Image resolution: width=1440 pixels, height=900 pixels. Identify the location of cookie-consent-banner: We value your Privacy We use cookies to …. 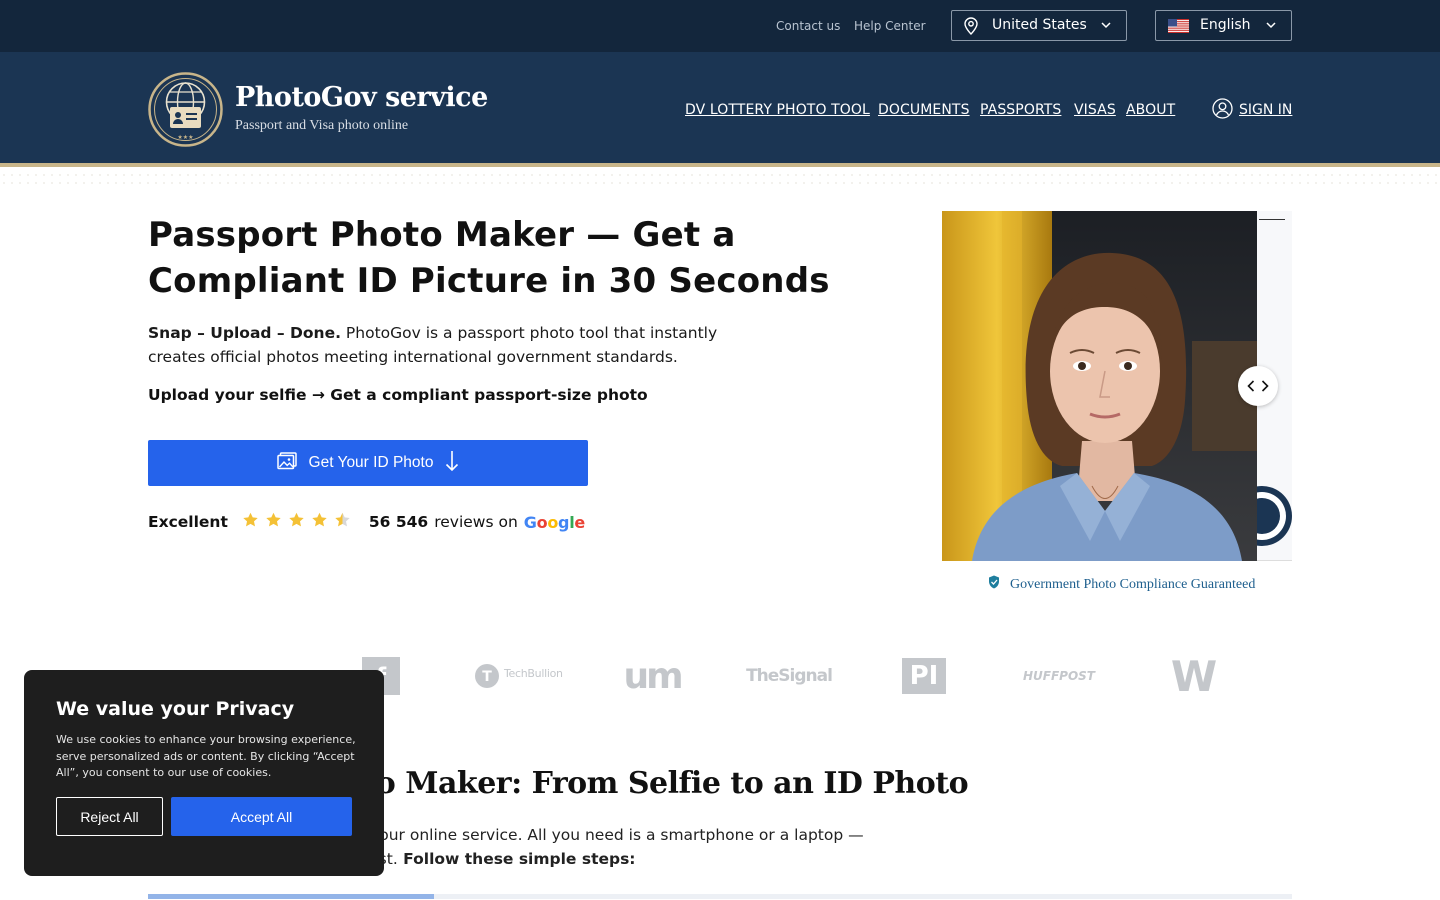
(204, 773).